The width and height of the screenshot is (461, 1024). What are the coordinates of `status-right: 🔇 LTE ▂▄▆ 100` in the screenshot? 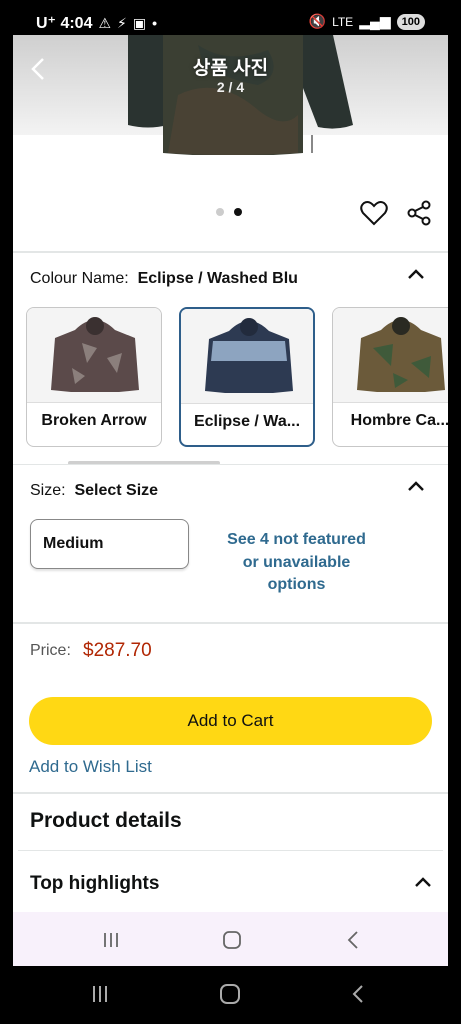 It's located at (367, 21).